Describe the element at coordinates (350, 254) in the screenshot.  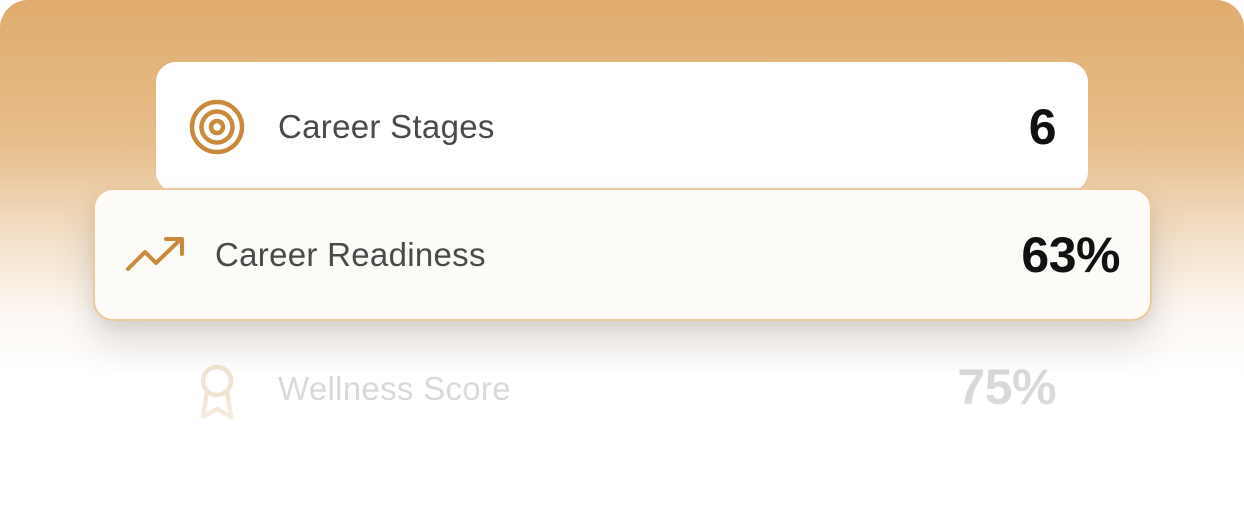
I see `stat-label: Career Readiness` at that location.